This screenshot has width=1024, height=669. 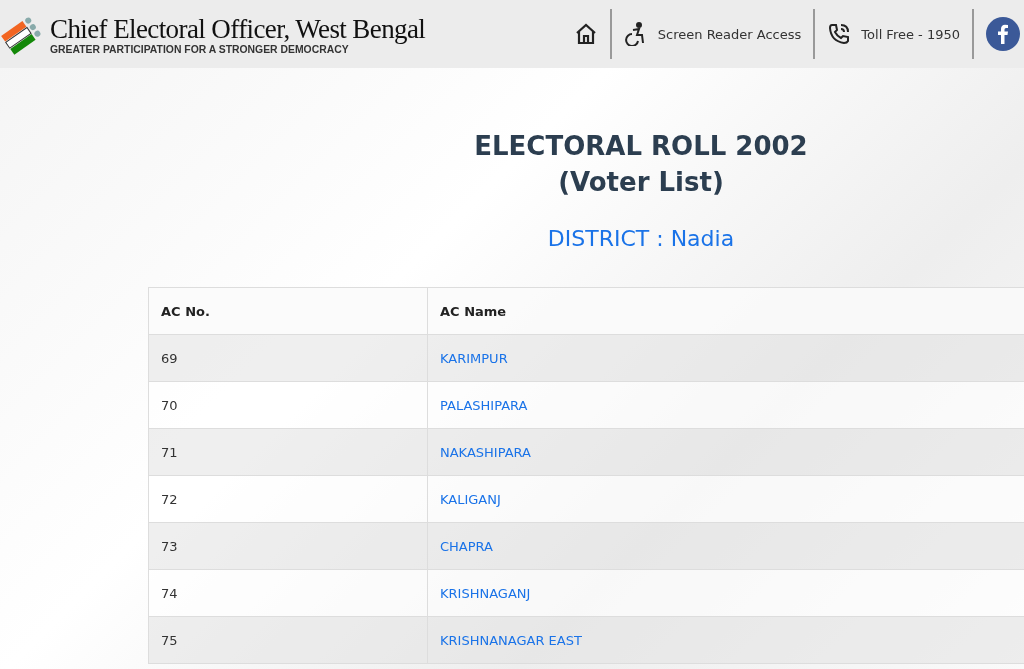 What do you see at coordinates (894, 34) in the screenshot?
I see `phone-link: Toll Free - 1950` at bounding box center [894, 34].